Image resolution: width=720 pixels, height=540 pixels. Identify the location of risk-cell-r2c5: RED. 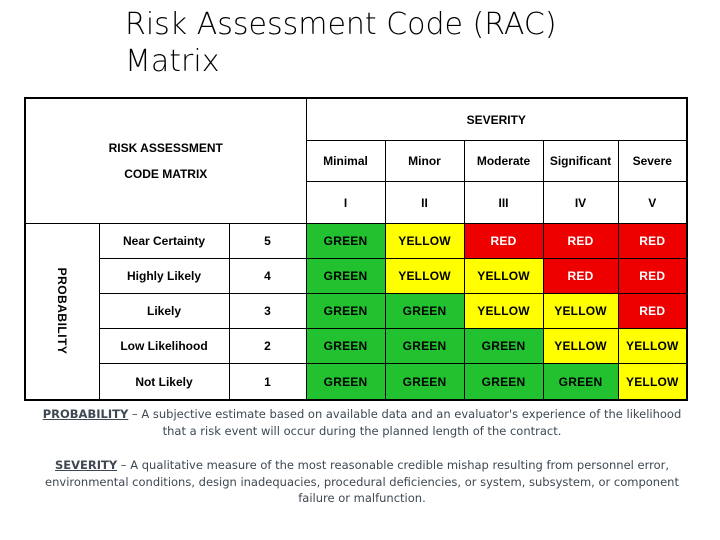
(652, 275).